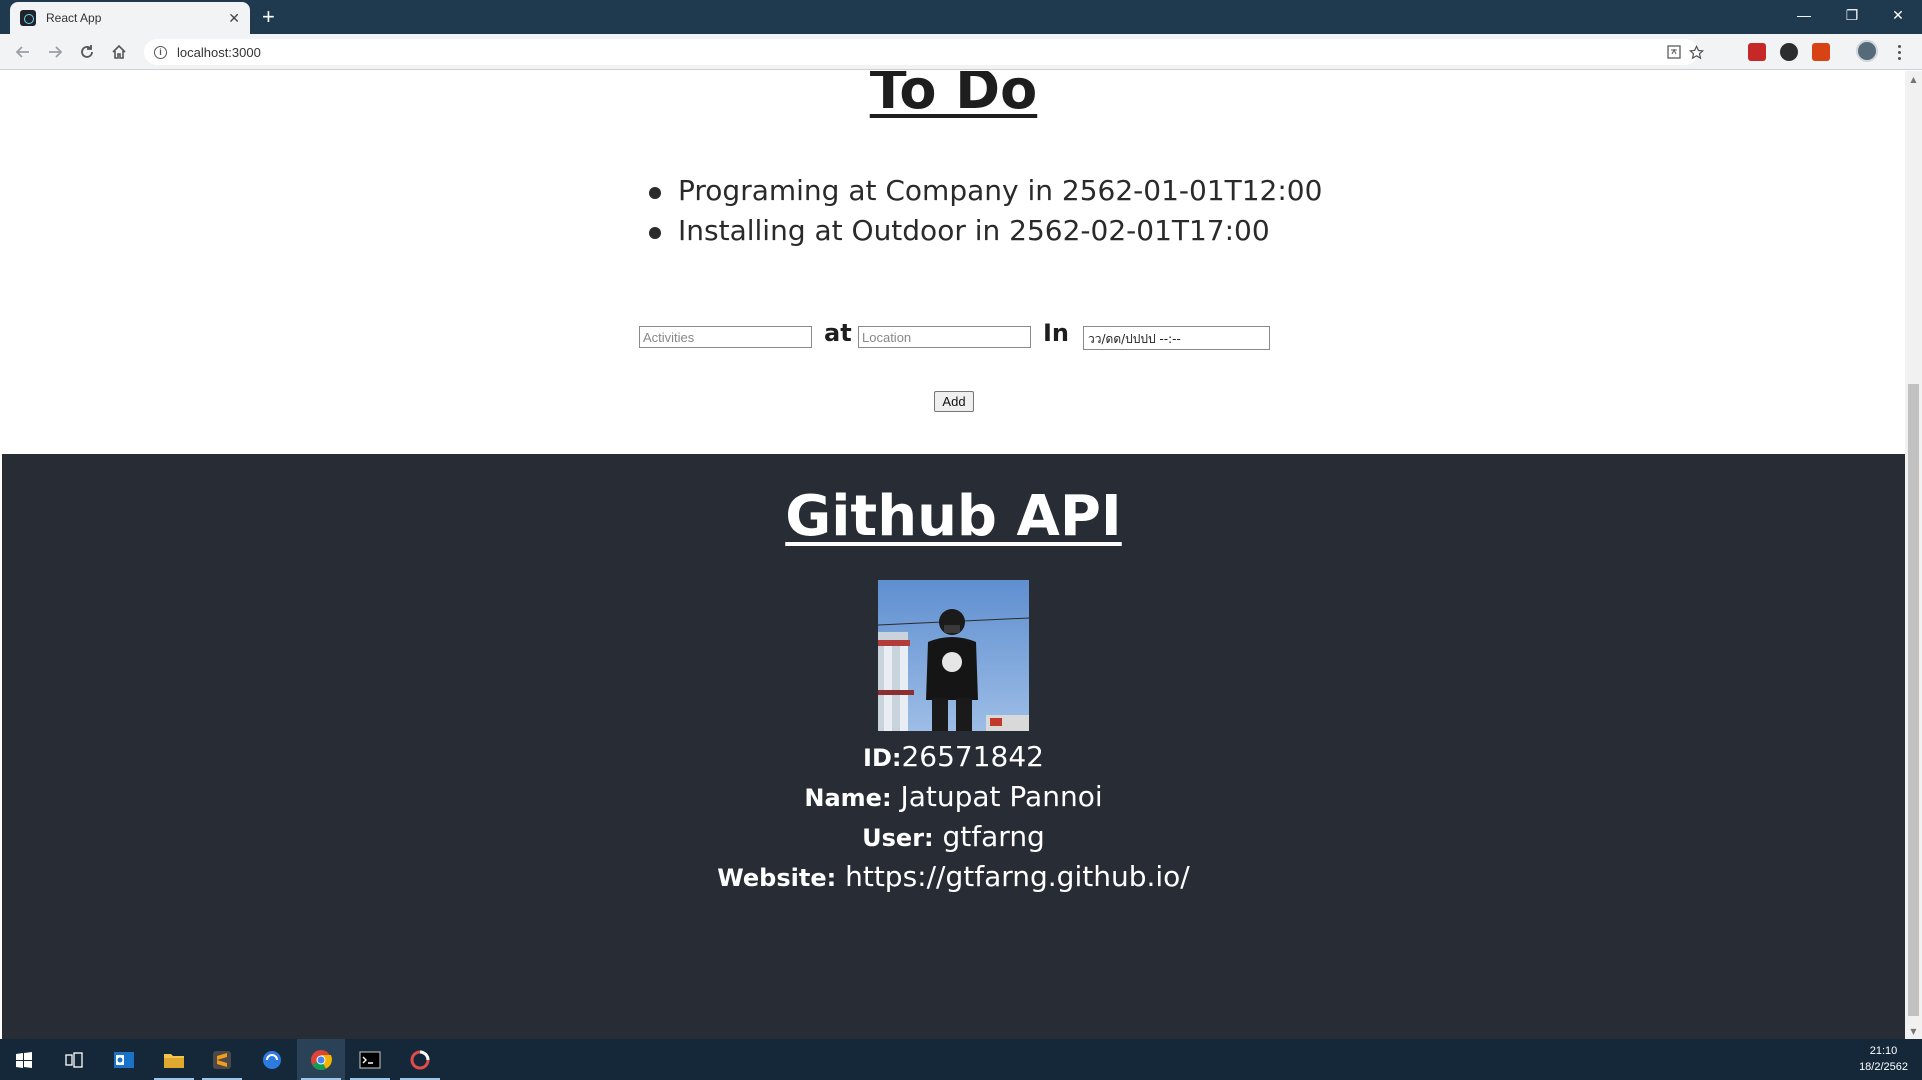 The width and height of the screenshot is (1922, 1080). Describe the element at coordinates (174, 1059) in the screenshot. I see `file-explorer-icon` at that location.